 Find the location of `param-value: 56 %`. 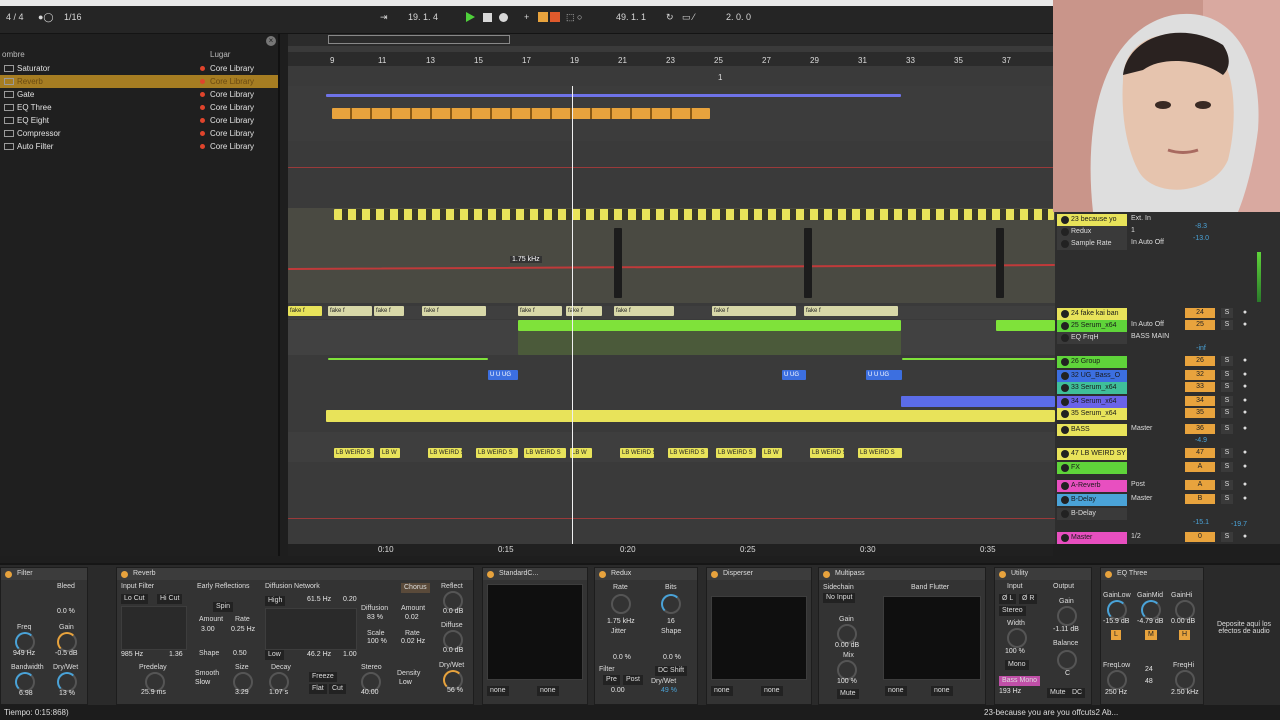

param-value: 56 % is located at coordinates (455, 690).